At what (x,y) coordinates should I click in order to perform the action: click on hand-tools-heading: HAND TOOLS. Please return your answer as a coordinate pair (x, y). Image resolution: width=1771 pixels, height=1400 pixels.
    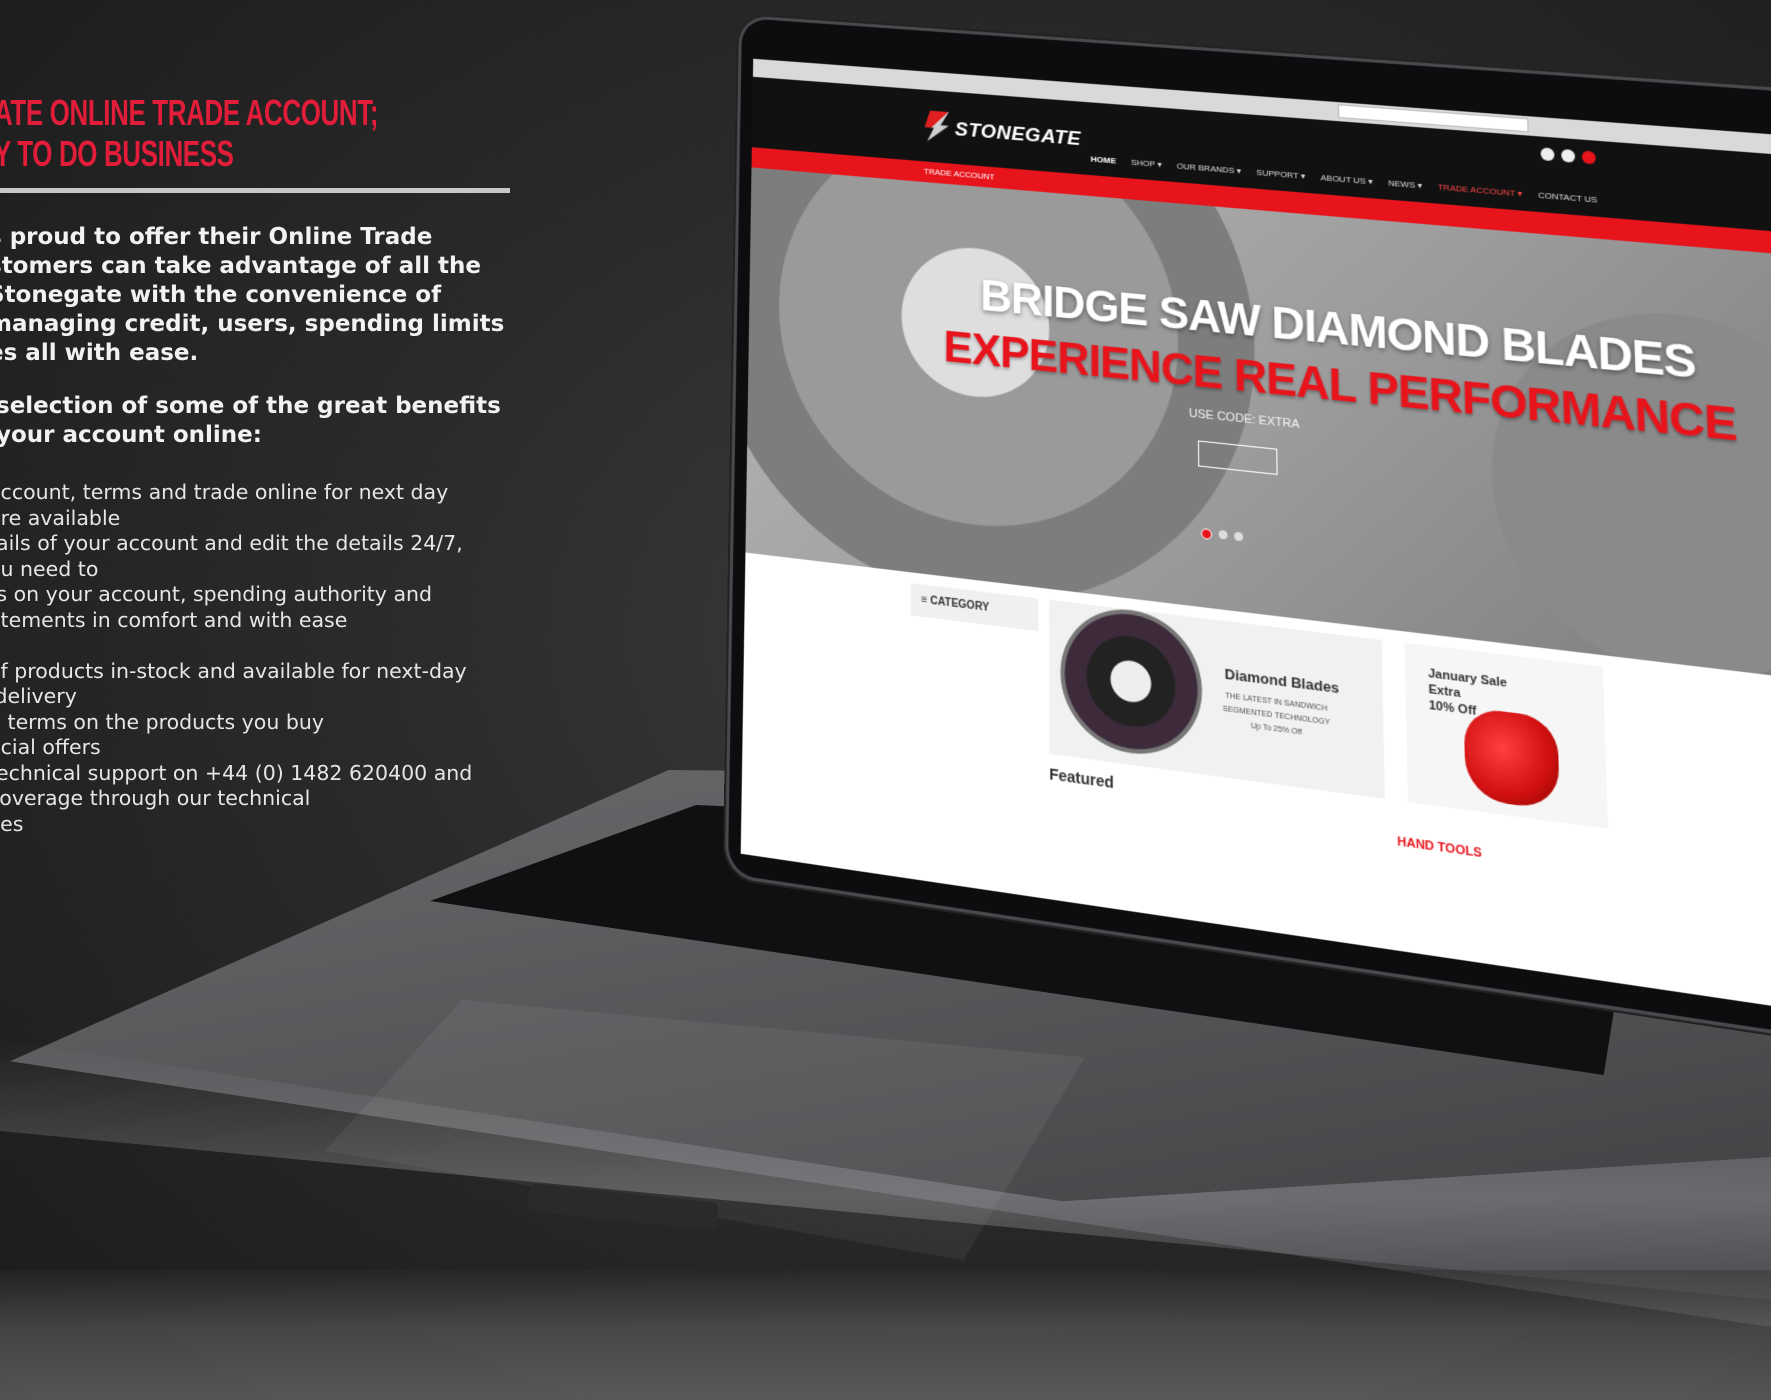
    Looking at the image, I should click on (1439, 848).